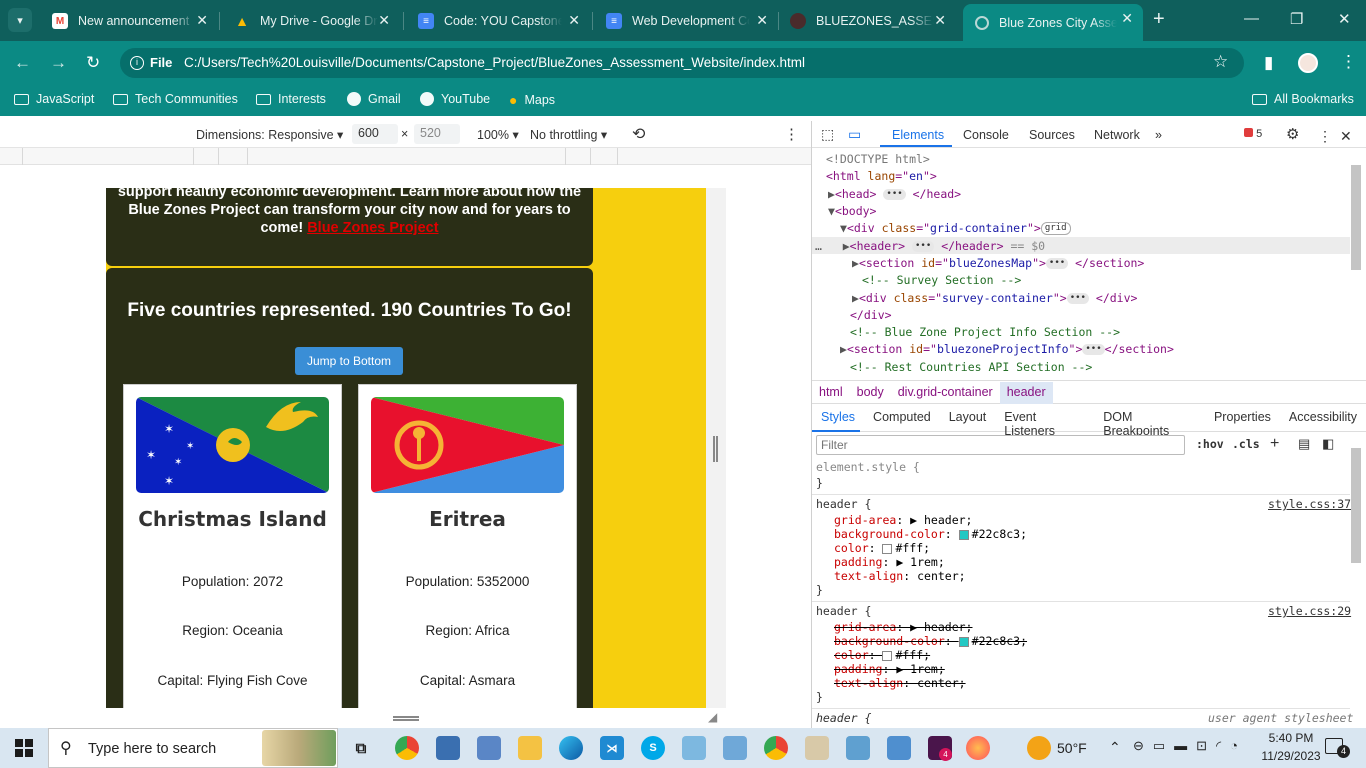 This screenshot has height=768, width=1366. I want to click on resize-corner-icon: ◢, so click(712, 717).